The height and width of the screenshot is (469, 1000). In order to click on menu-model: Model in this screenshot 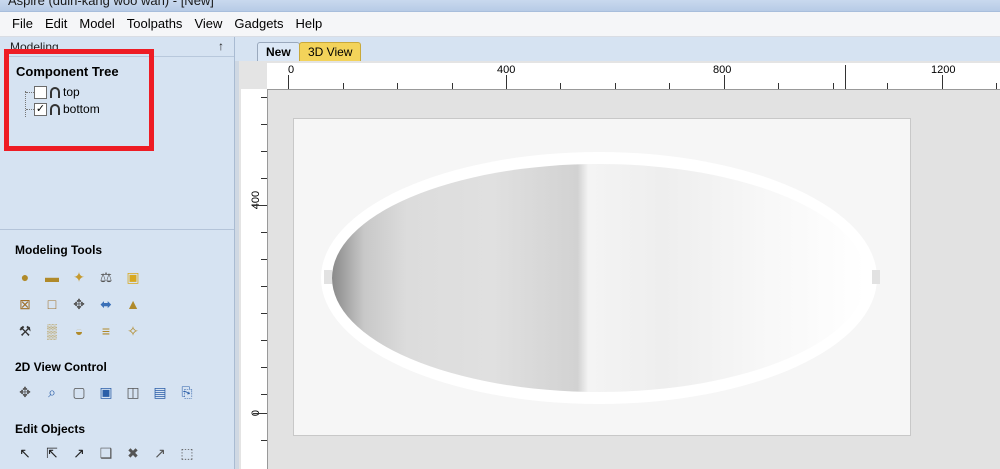, I will do `click(96, 24)`.